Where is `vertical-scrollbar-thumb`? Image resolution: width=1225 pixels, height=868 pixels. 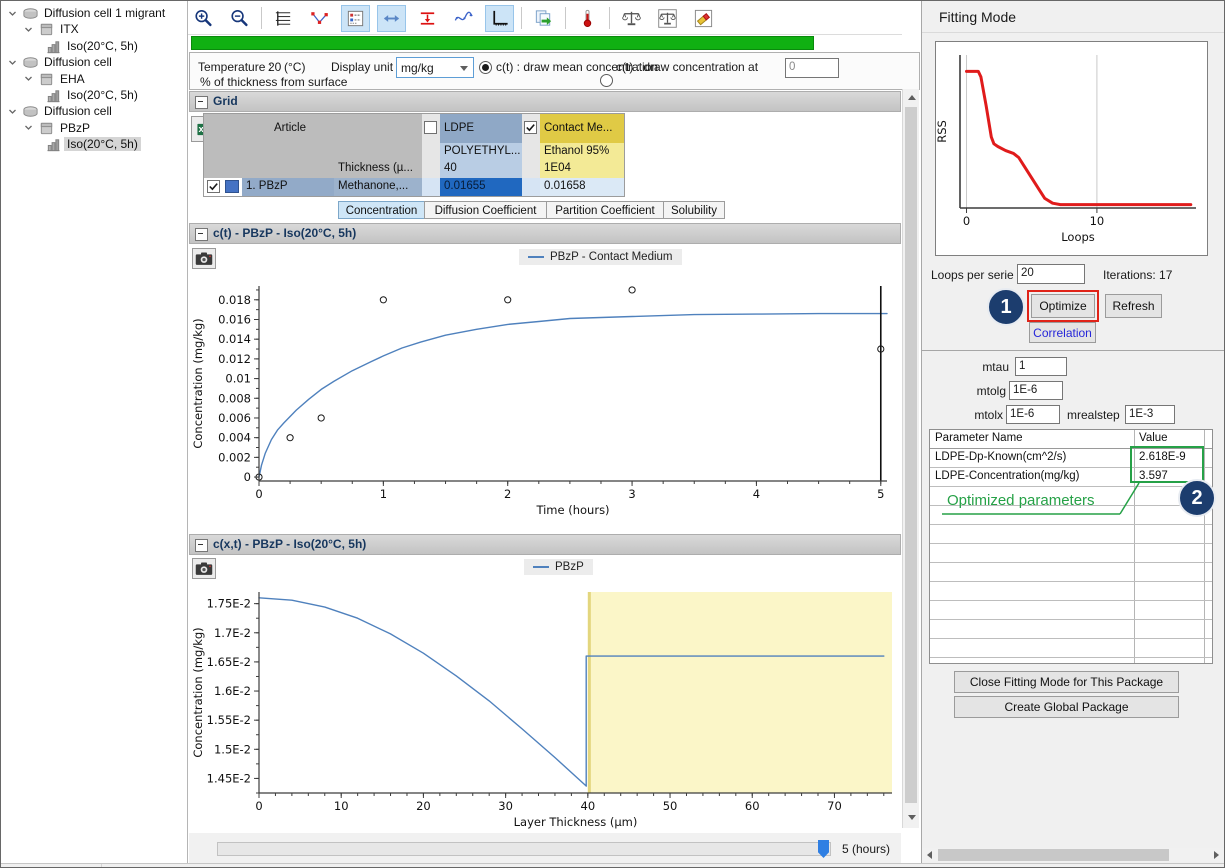
vertical-scrollbar-thumb is located at coordinates (911, 455).